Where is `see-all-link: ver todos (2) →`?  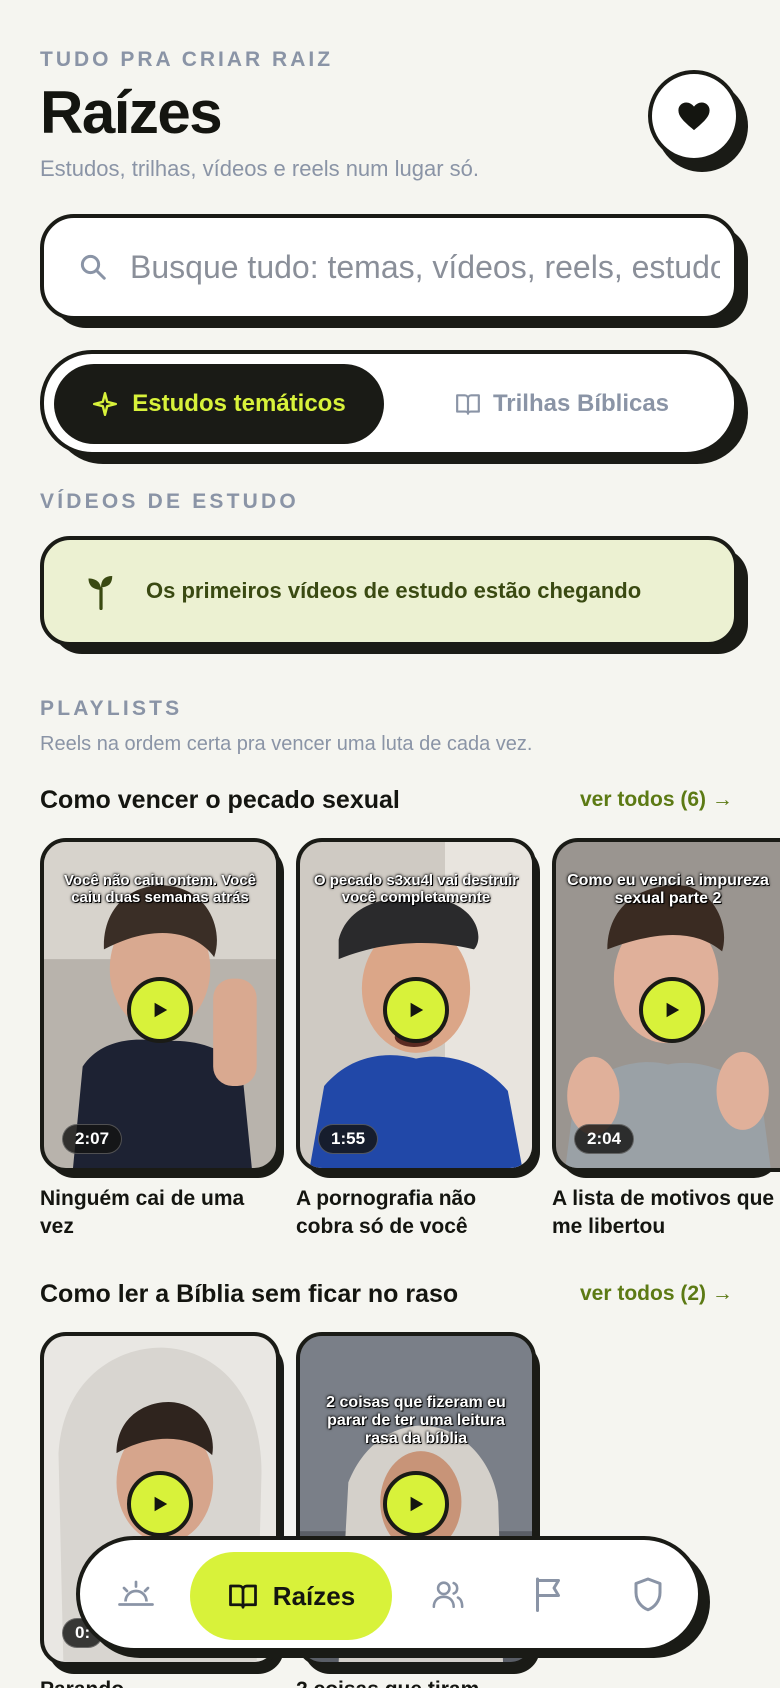 see-all-link: ver todos (2) → is located at coordinates (656, 1294).